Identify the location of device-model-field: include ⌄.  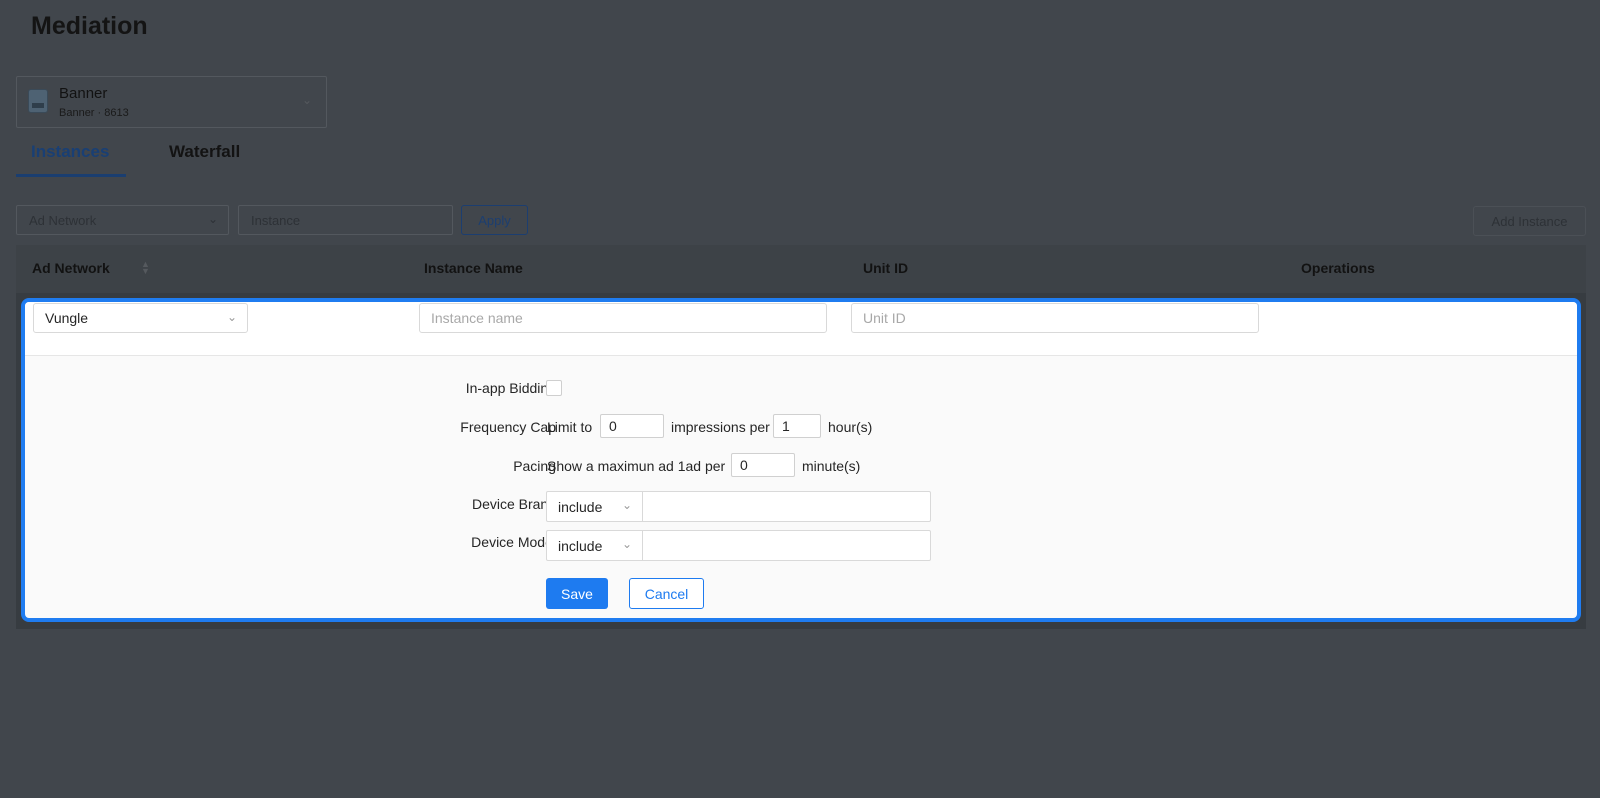
(738, 545).